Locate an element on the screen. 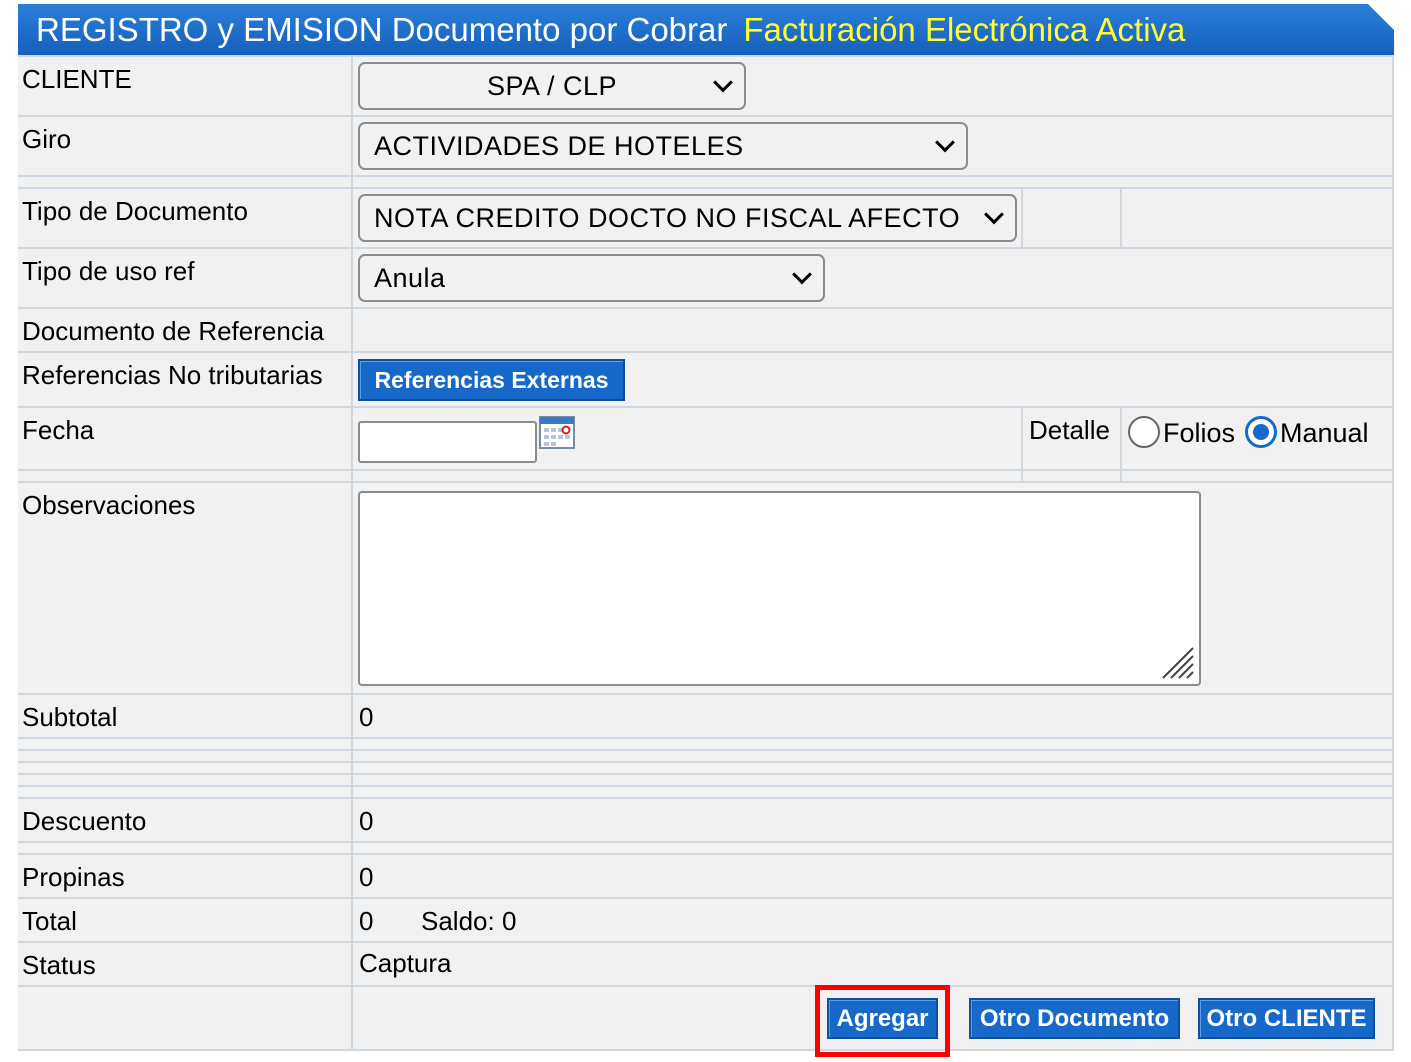  detalle-label: Detalle is located at coordinates (1069, 430).